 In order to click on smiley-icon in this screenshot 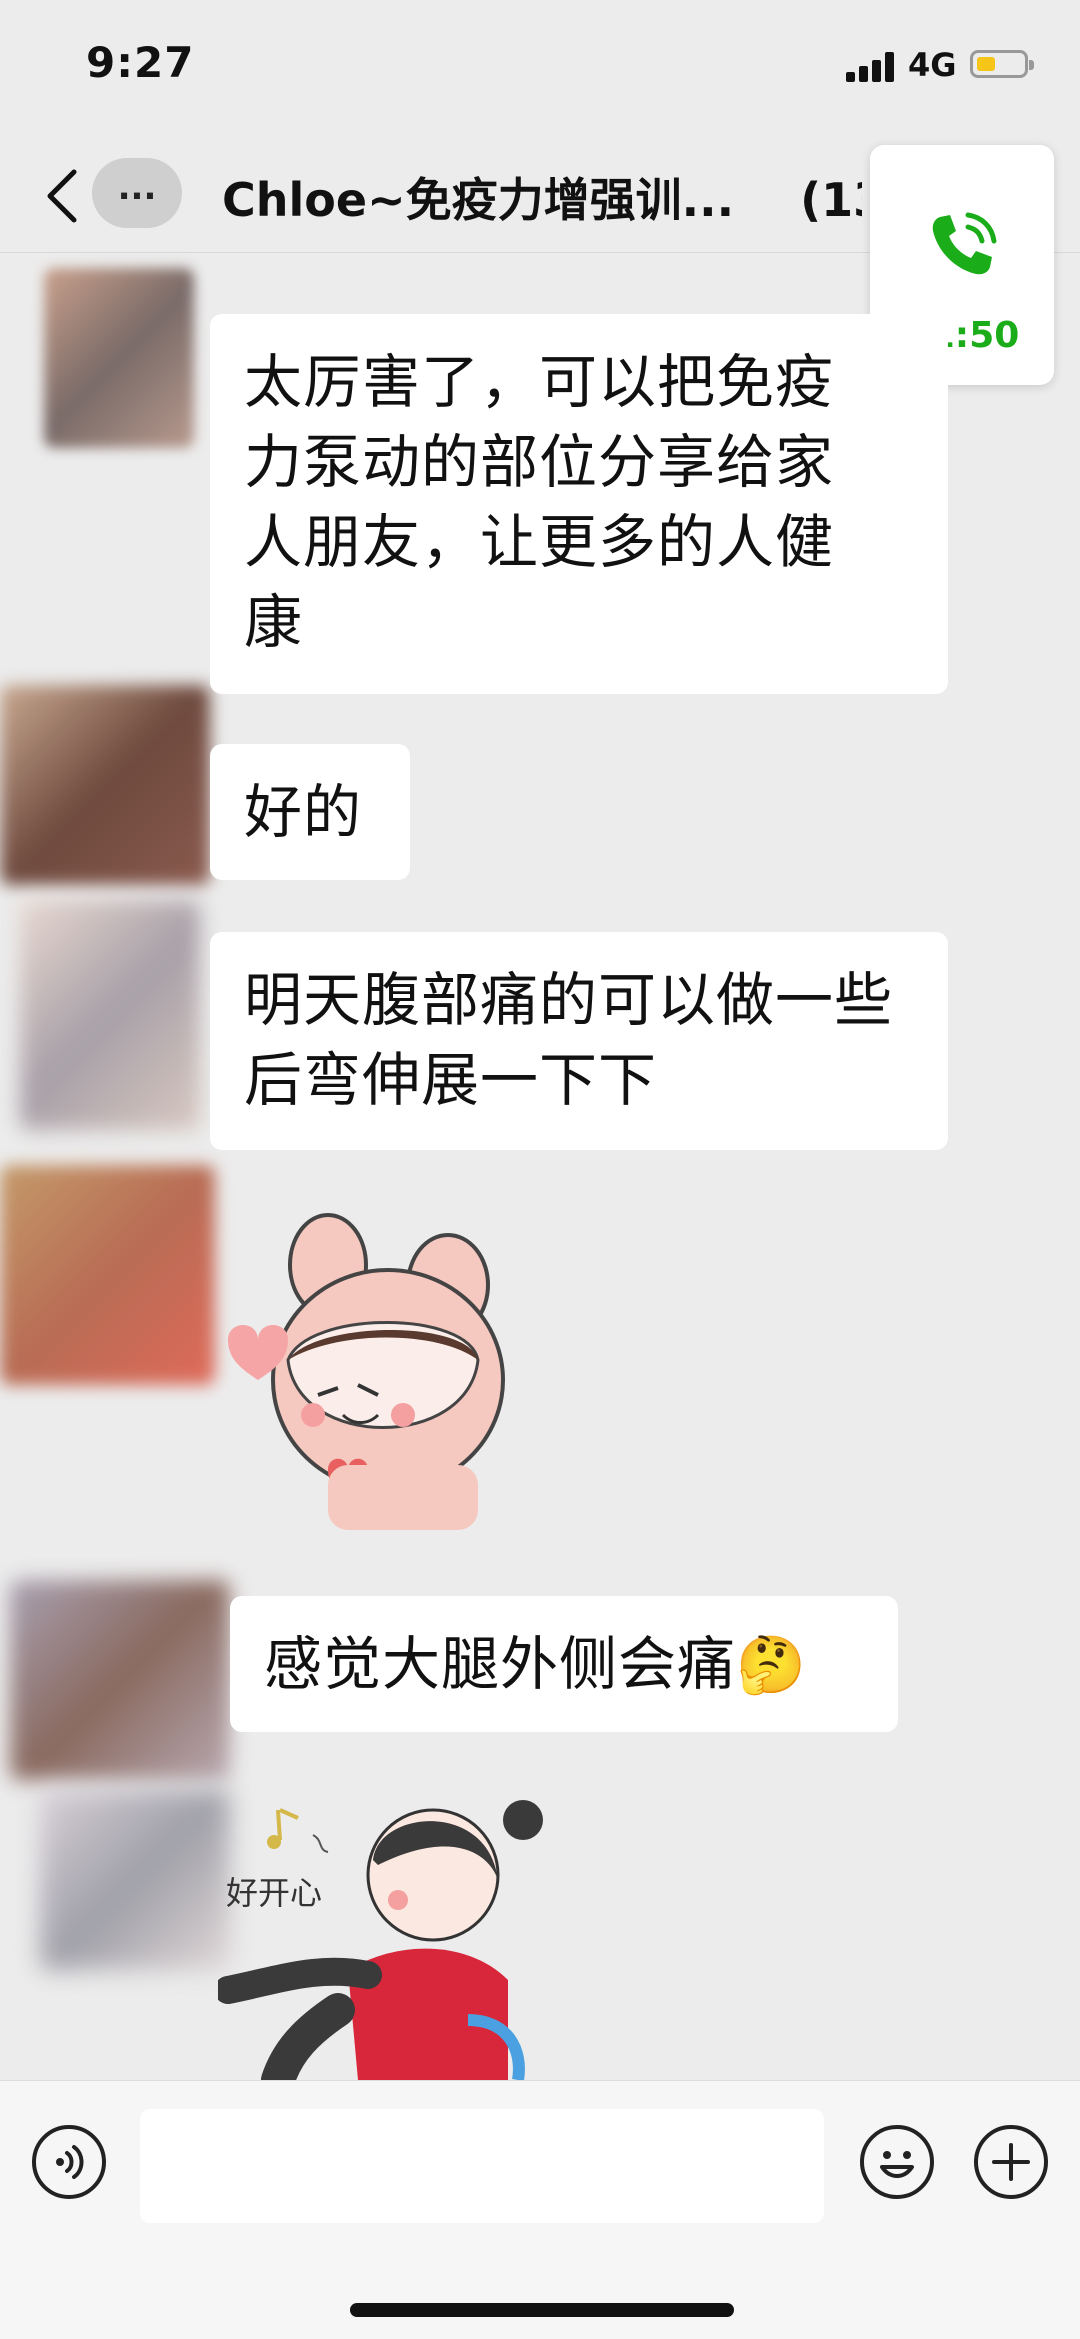, I will do `click(897, 2164)`.